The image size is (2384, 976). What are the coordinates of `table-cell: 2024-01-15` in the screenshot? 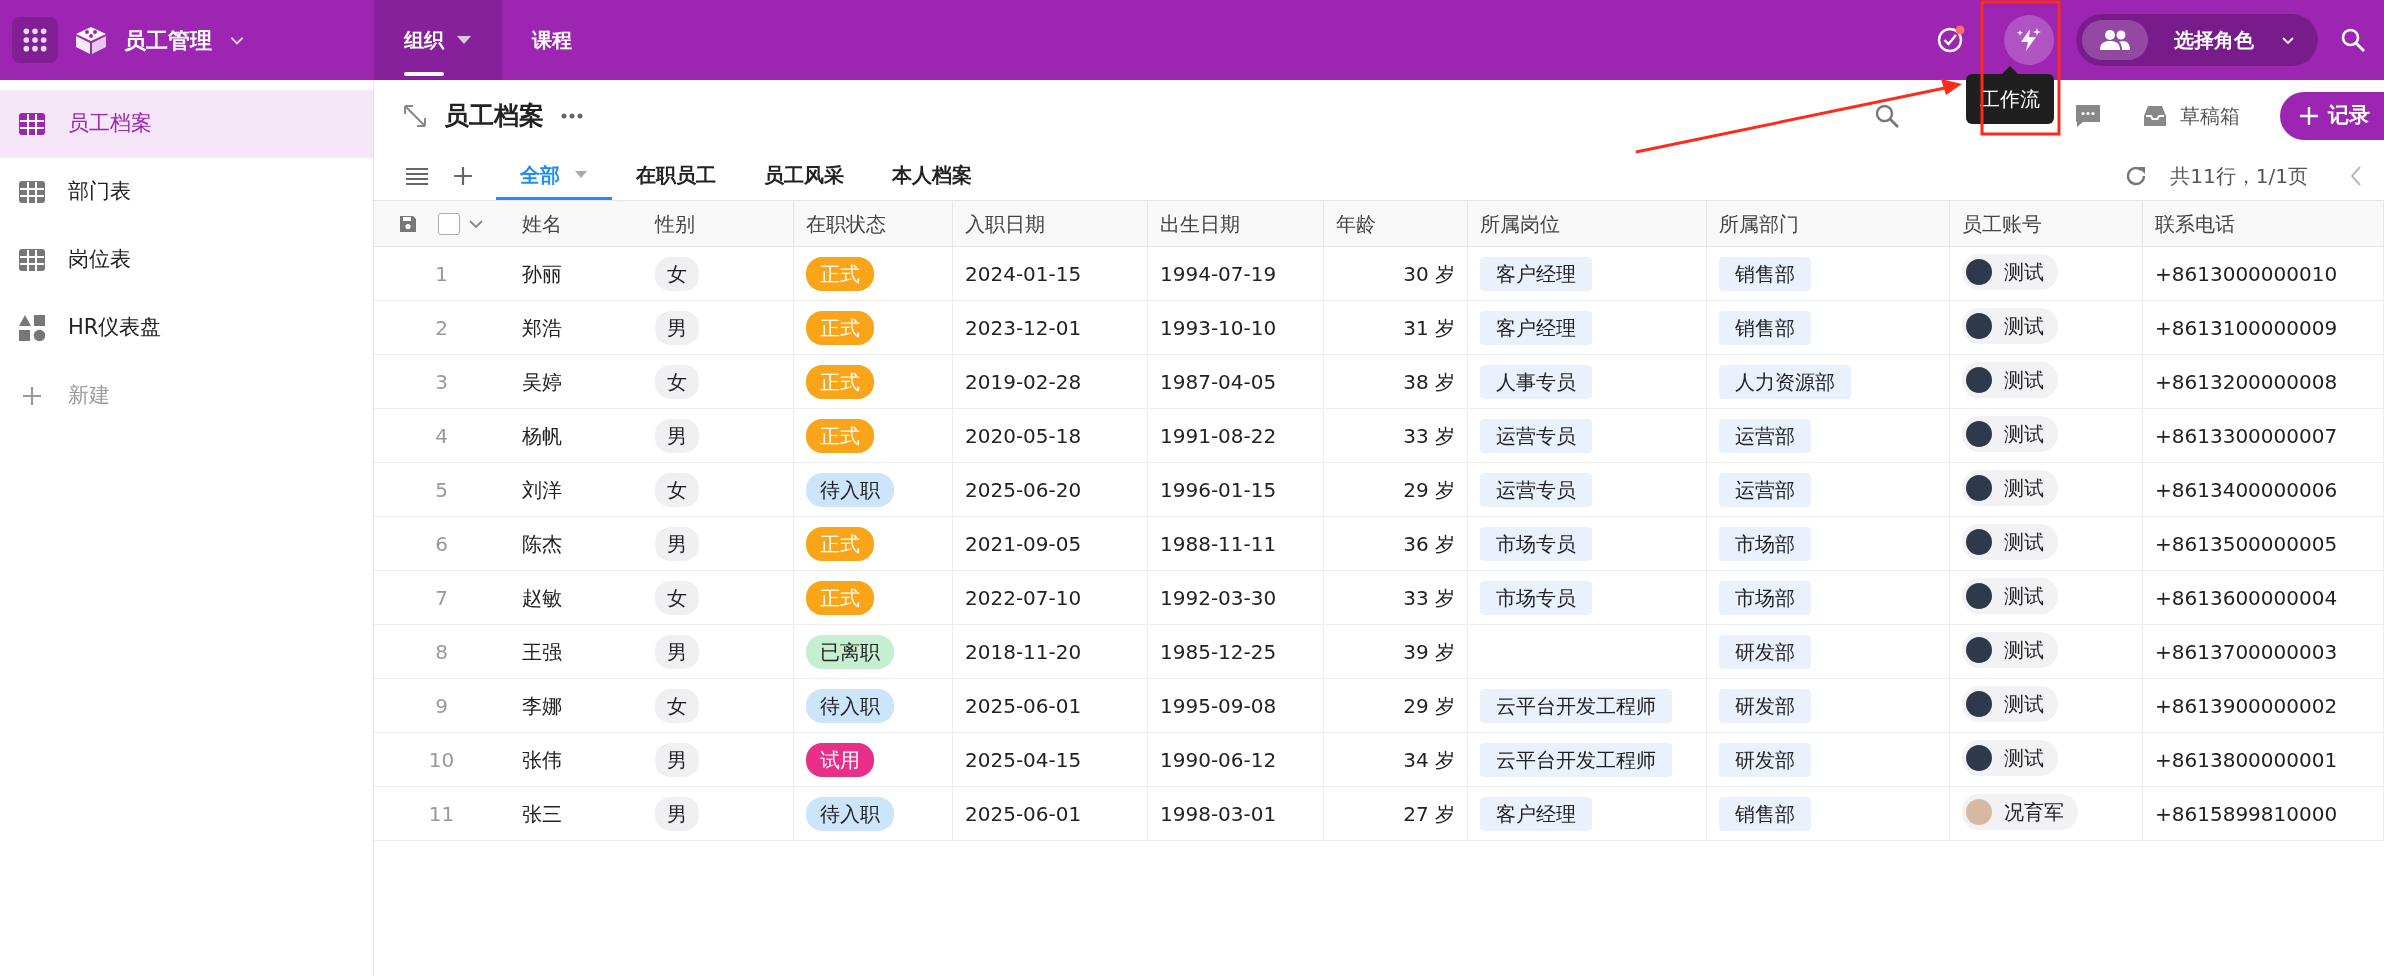 It's located at (1050, 273).